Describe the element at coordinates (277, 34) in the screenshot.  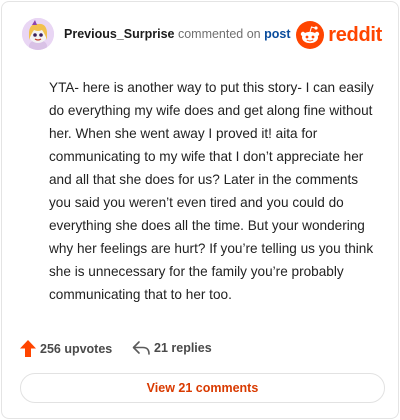
I see `post-link: post` at that location.